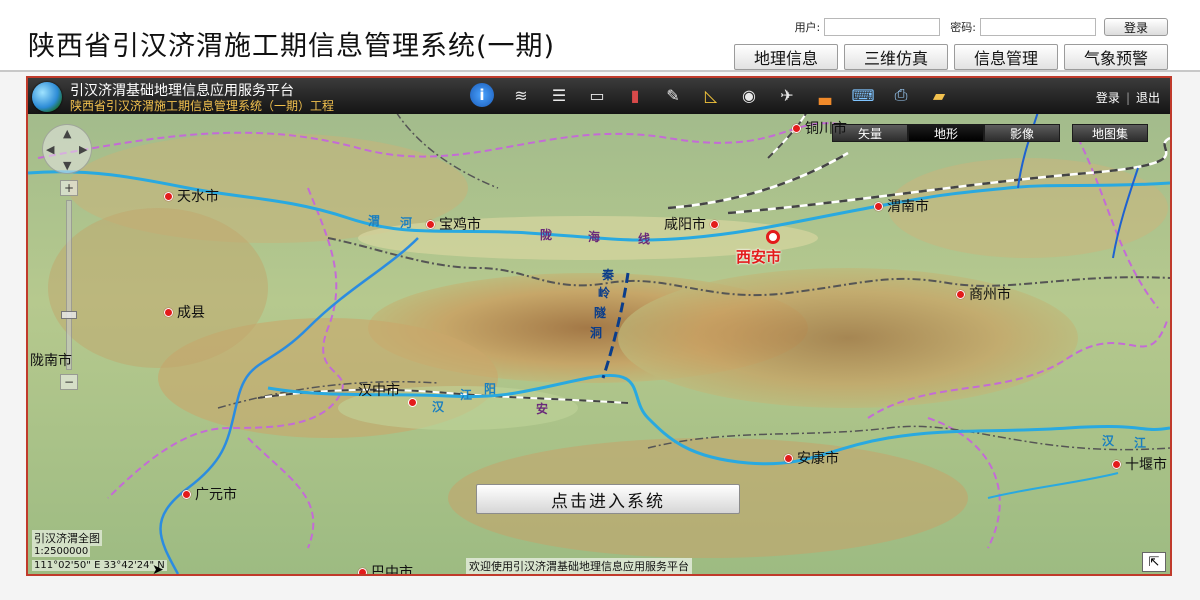 This screenshot has width=1200, height=600. I want to click on tunnel-label: 洞, so click(596, 333).